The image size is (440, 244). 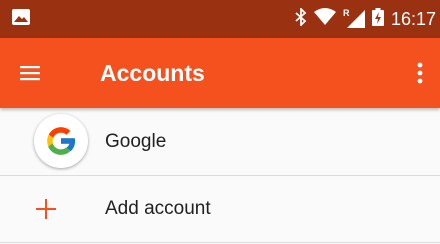 What do you see at coordinates (353, 18) in the screenshot?
I see `cell-signal-icon: R` at bounding box center [353, 18].